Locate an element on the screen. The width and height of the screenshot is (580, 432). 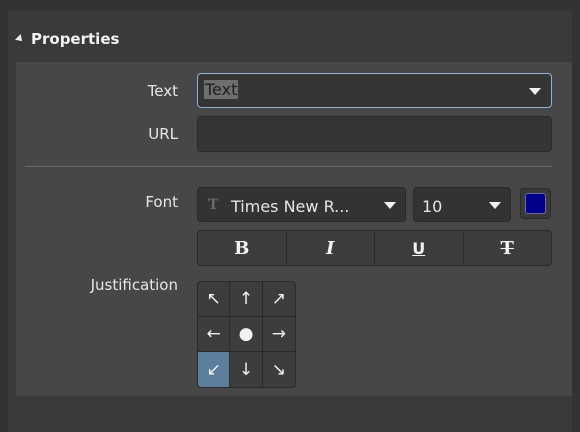
font-color-button is located at coordinates (535, 203).